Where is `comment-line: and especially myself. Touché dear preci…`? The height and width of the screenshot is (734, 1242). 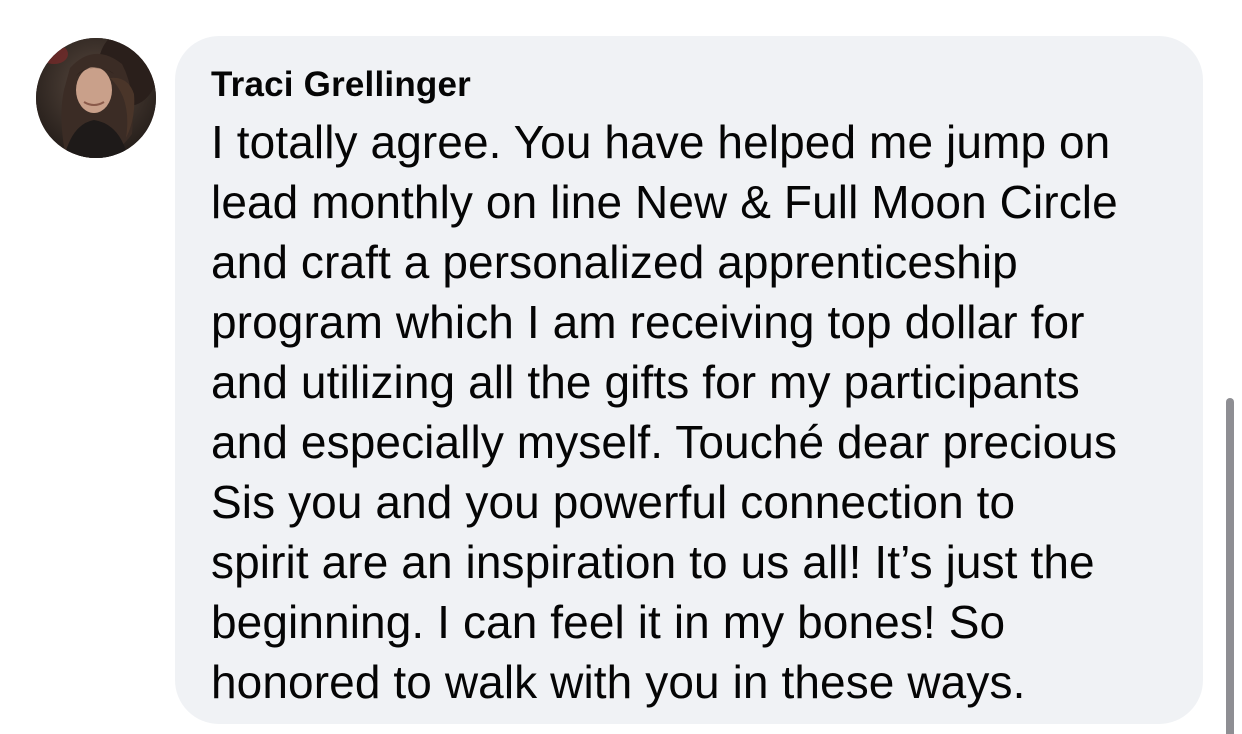
comment-line: and especially myself. Touché dear preci… is located at coordinates (664, 442).